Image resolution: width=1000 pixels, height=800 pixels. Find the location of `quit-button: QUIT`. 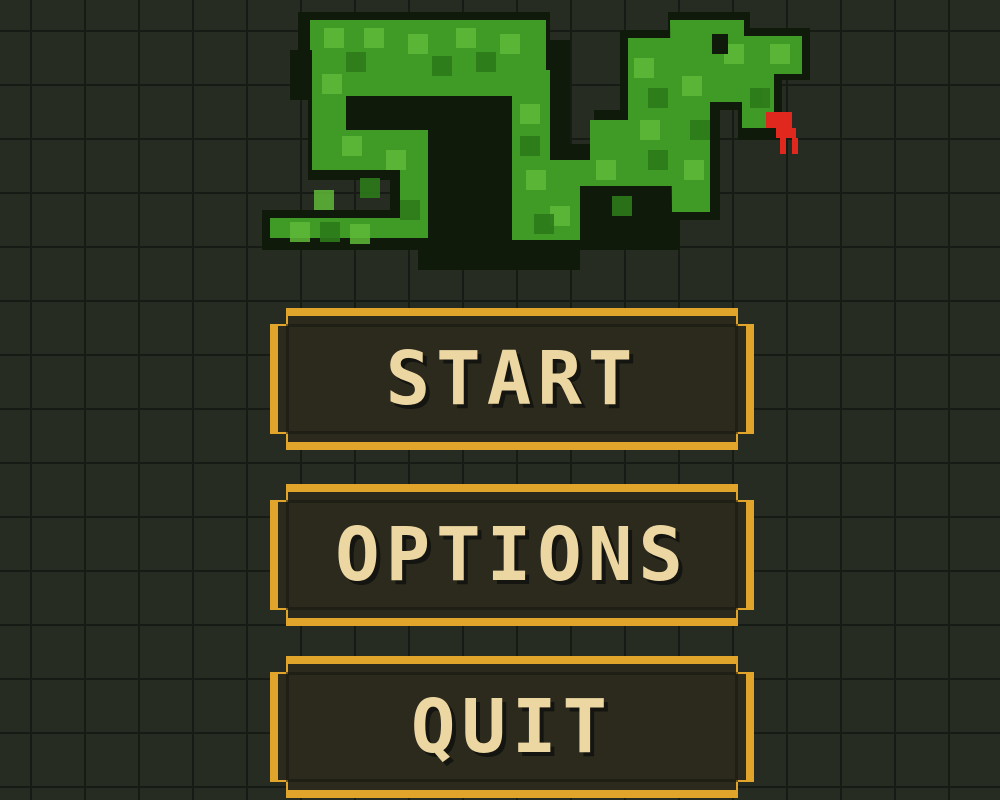

quit-button: QUIT is located at coordinates (512, 727).